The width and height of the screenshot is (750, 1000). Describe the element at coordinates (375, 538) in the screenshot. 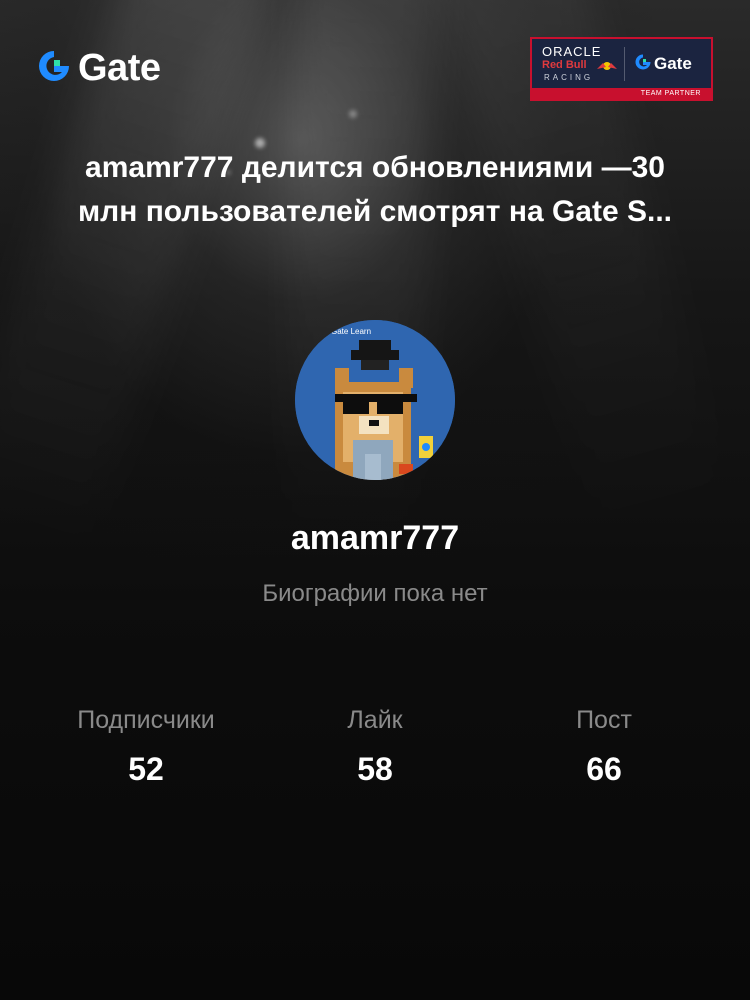

I see `username: amamr777` at that location.